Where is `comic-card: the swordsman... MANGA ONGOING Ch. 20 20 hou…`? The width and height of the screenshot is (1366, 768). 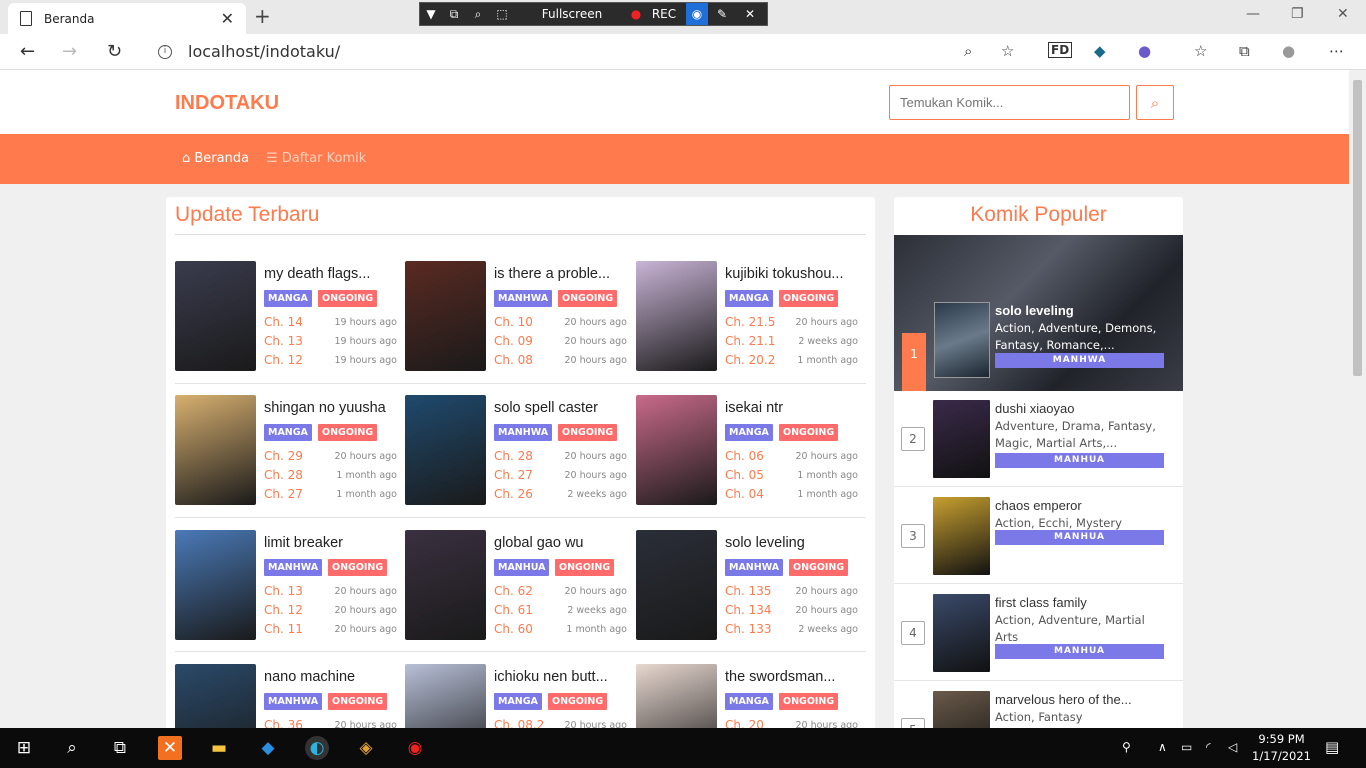
comic-card: the swordsman... MANGA ONGOING Ch. 20 20 hou… is located at coordinates (751, 700).